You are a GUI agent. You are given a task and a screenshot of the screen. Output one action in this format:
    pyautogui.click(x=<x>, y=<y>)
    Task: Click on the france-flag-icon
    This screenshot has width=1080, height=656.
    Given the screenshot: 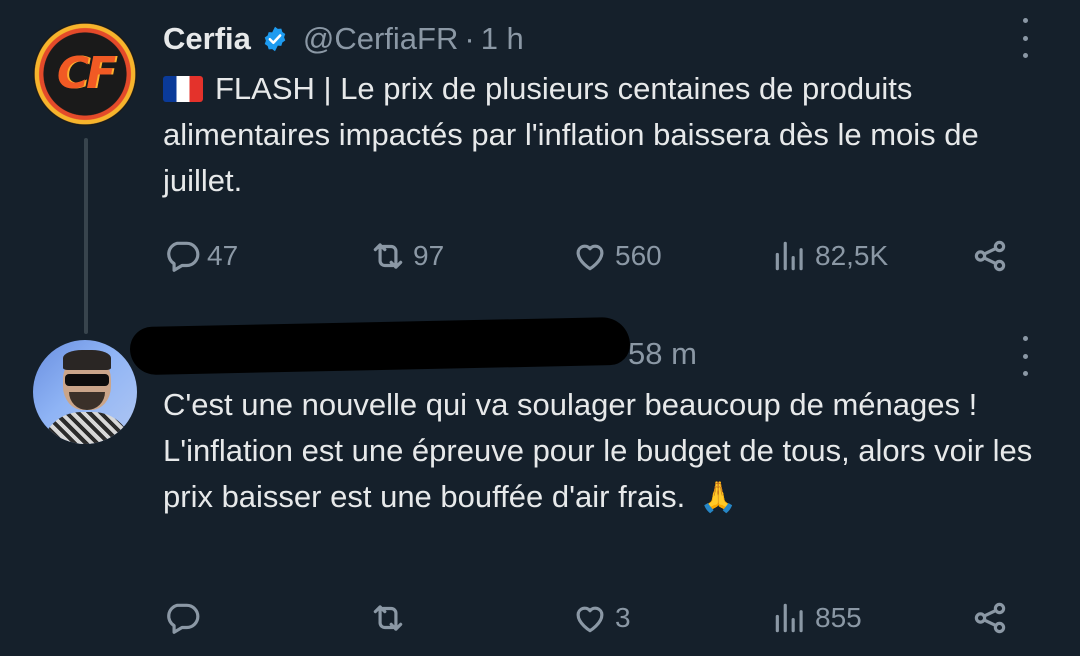 What is the action you would take?
    pyautogui.click(x=183, y=89)
    